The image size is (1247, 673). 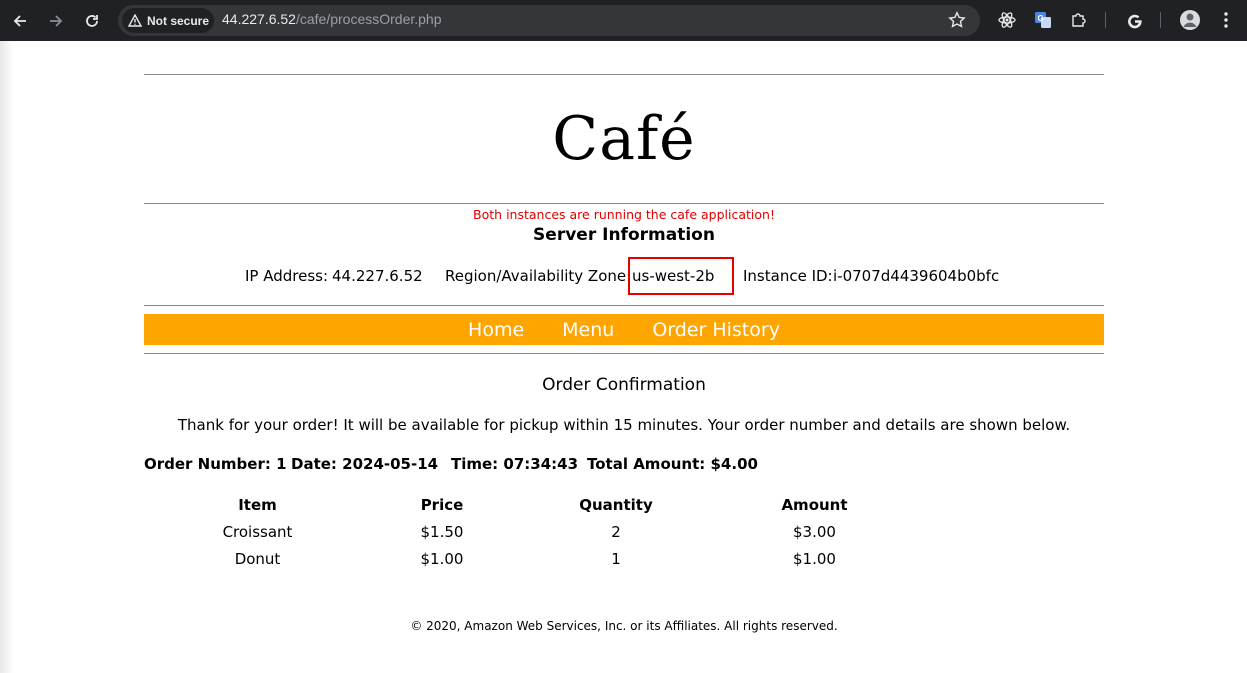 What do you see at coordinates (916, 276) in the screenshot?
I see `instance-value: i-0707d4439604b0bfc` at bounding box center [916, 276].